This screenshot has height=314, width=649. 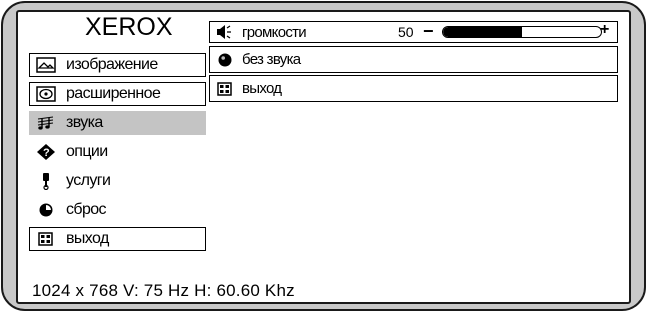 What do you see at coordinates (129, 27) in the screenshot?
I see `brand-logo: XEROX` at bounding box center [129, 27].